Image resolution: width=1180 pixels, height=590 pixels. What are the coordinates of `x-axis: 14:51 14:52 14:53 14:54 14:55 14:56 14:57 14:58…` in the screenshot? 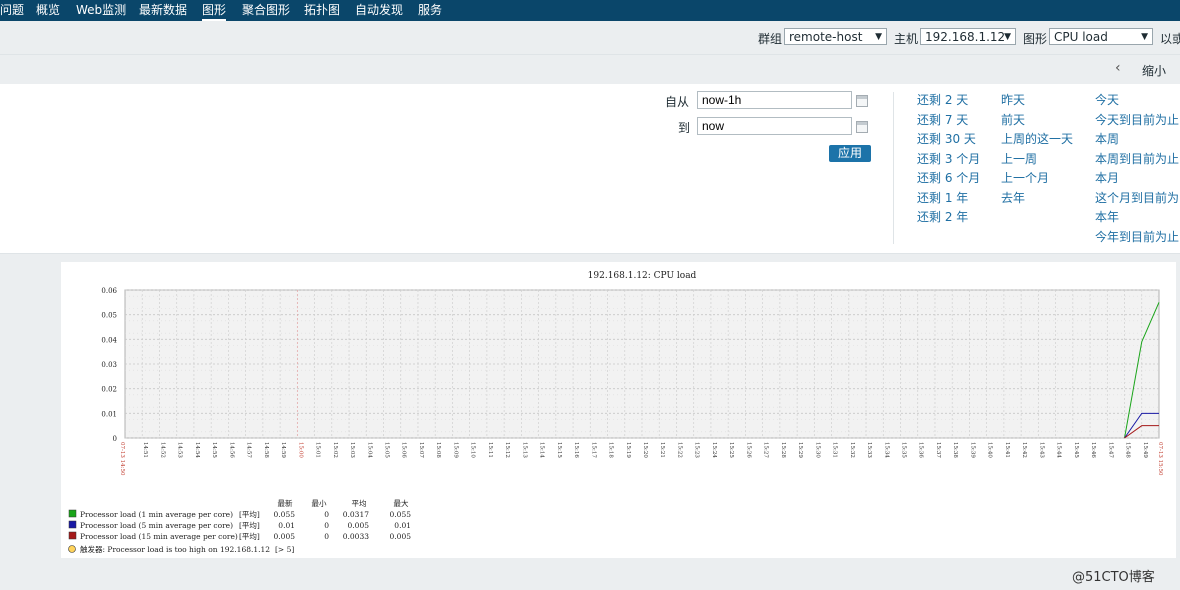 It's located at (641, 459).